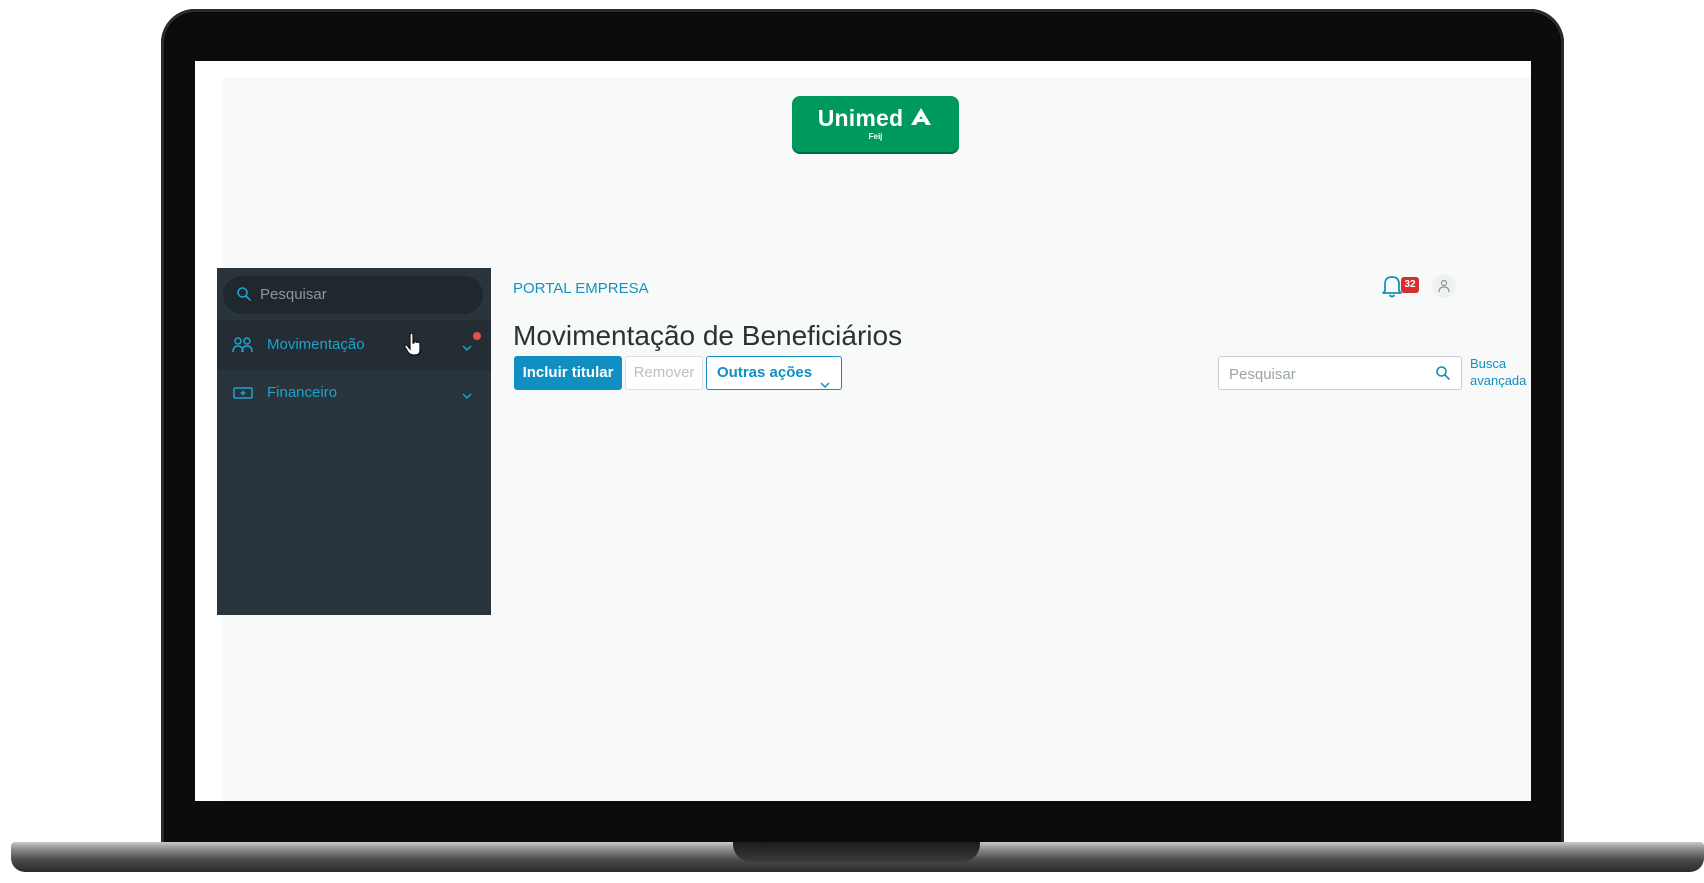 This screenshot has width=1704, height=883. I want to click on sidebar-item-movimentacao: Movimentação, so click(354, 345).